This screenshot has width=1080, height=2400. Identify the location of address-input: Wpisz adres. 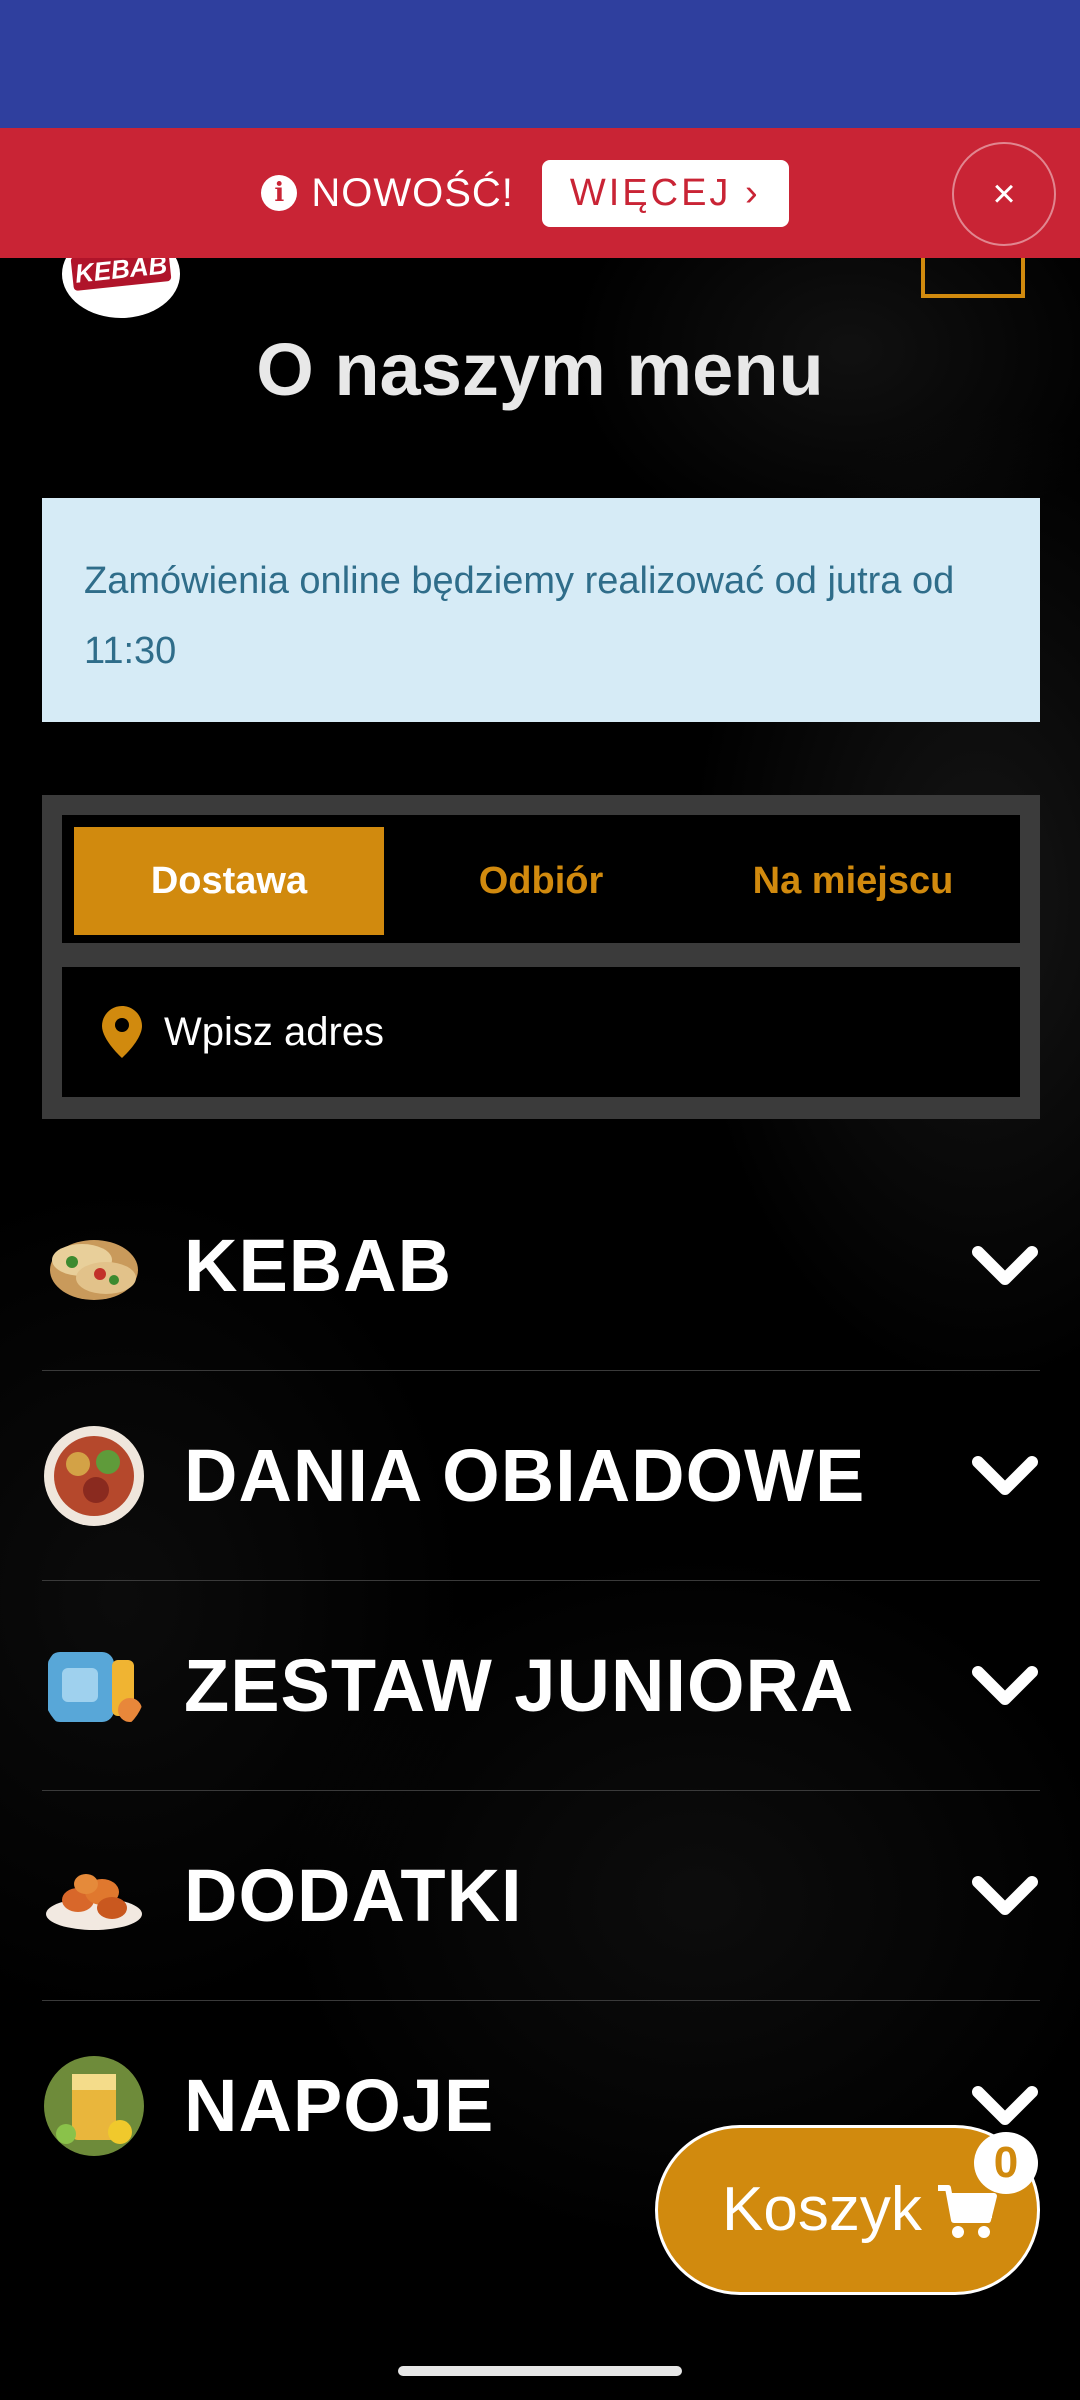
(541, 1032).